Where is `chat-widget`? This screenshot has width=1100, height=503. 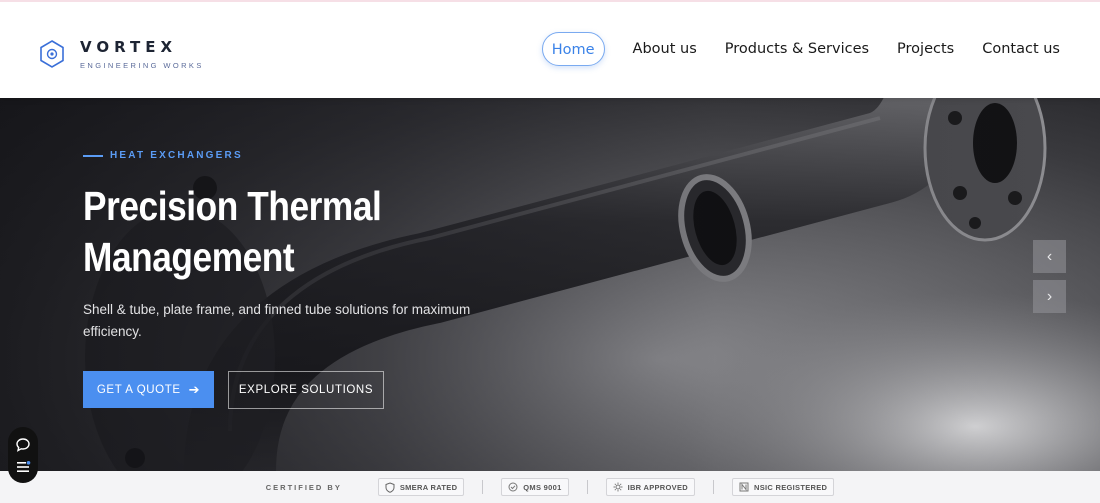 chat-widget is located at coordinates (23, 455).